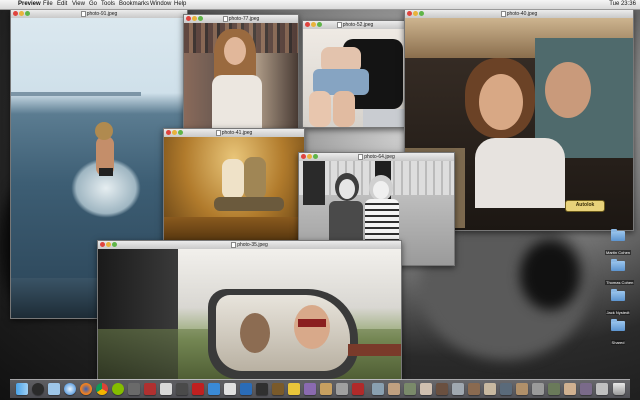  What do you see at coordinates (252, 245) in the screenshot?
I see `window-title: photo-35.jpeg` at bounding box center [252, 245].